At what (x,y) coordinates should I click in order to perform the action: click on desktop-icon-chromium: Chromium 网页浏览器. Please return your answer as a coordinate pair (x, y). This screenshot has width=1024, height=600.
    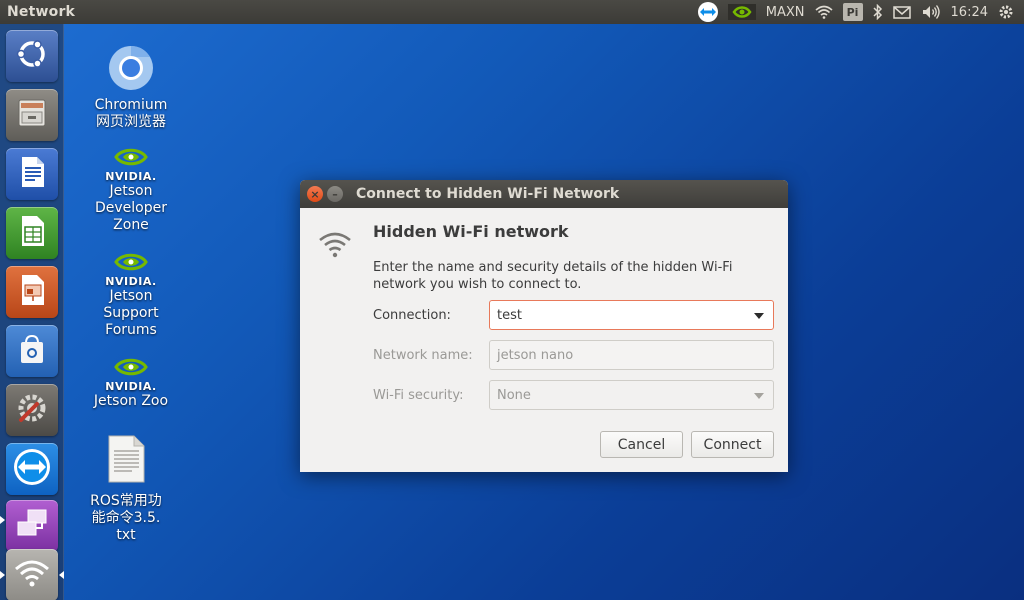
    Looking at the image, I should click on (131, 87).